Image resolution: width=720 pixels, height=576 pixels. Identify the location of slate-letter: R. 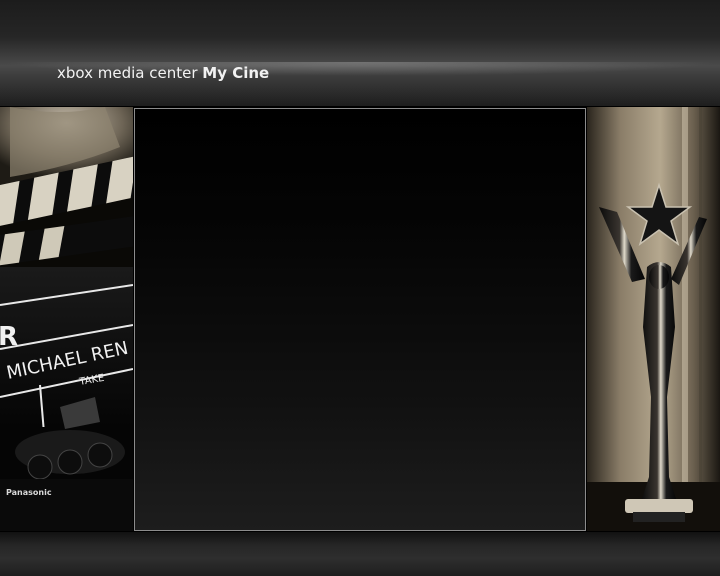
(9, 337).